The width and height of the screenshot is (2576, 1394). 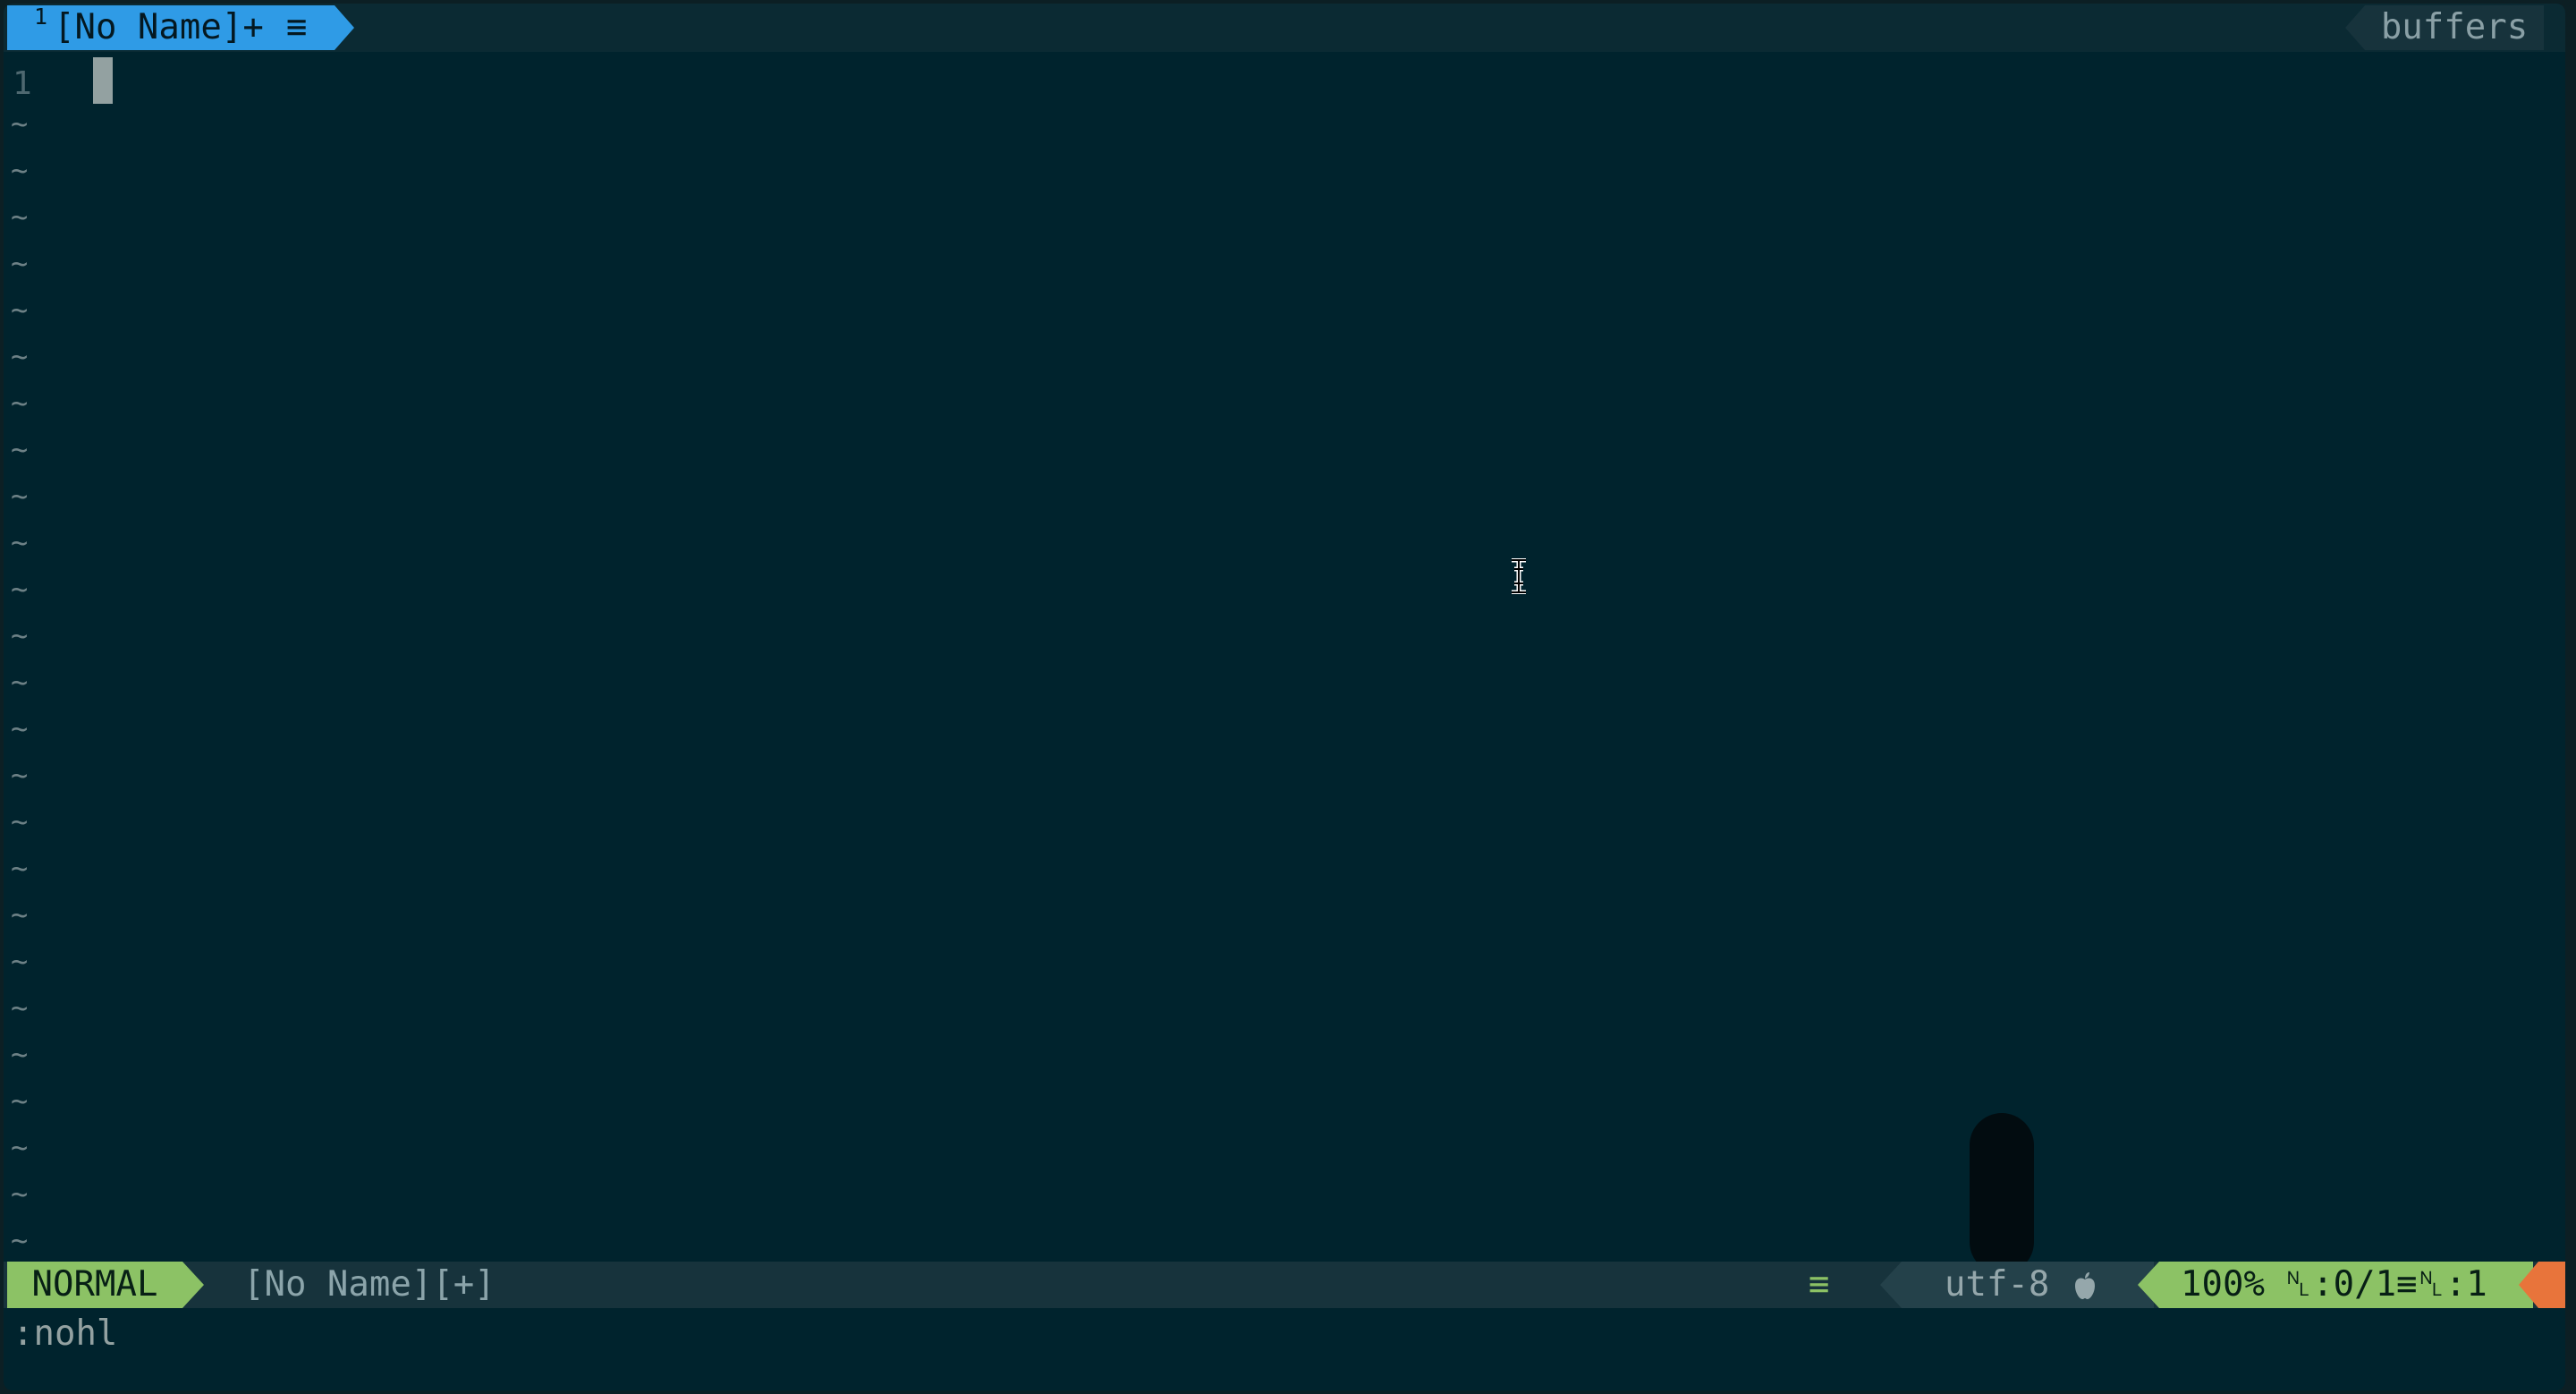 I want to click on lines-icon: ≡, so click(x=297, y=27).